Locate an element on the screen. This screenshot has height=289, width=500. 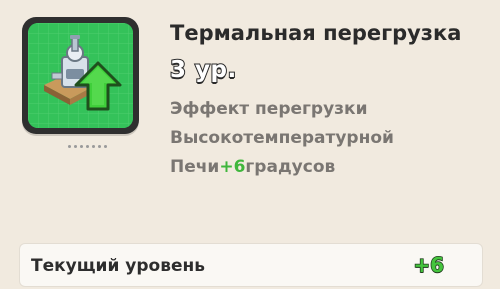
upgrade-icon-card is located at coordinates (80, 82).